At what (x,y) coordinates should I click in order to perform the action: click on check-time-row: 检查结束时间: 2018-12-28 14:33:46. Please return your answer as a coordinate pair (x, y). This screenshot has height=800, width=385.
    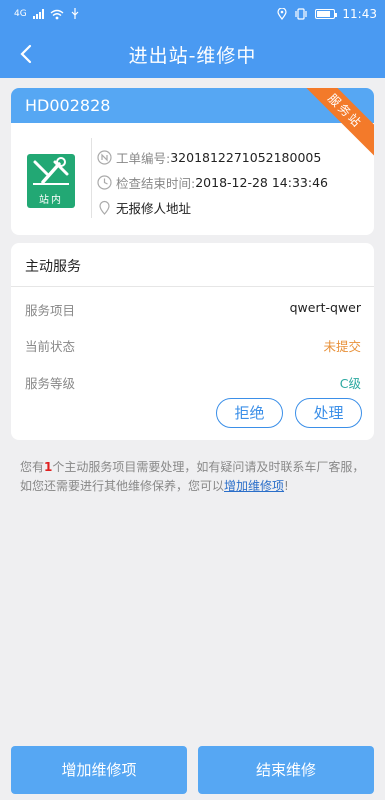
    Looking at the image, I should click on (212, 182).